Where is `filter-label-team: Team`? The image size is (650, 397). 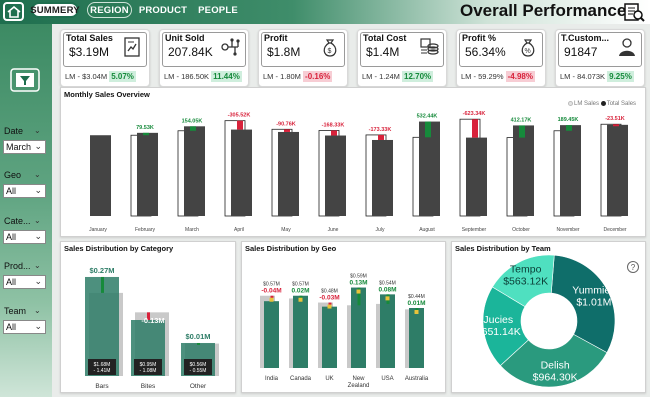 filter-label-team: Team is located at coordinates (15, 311).